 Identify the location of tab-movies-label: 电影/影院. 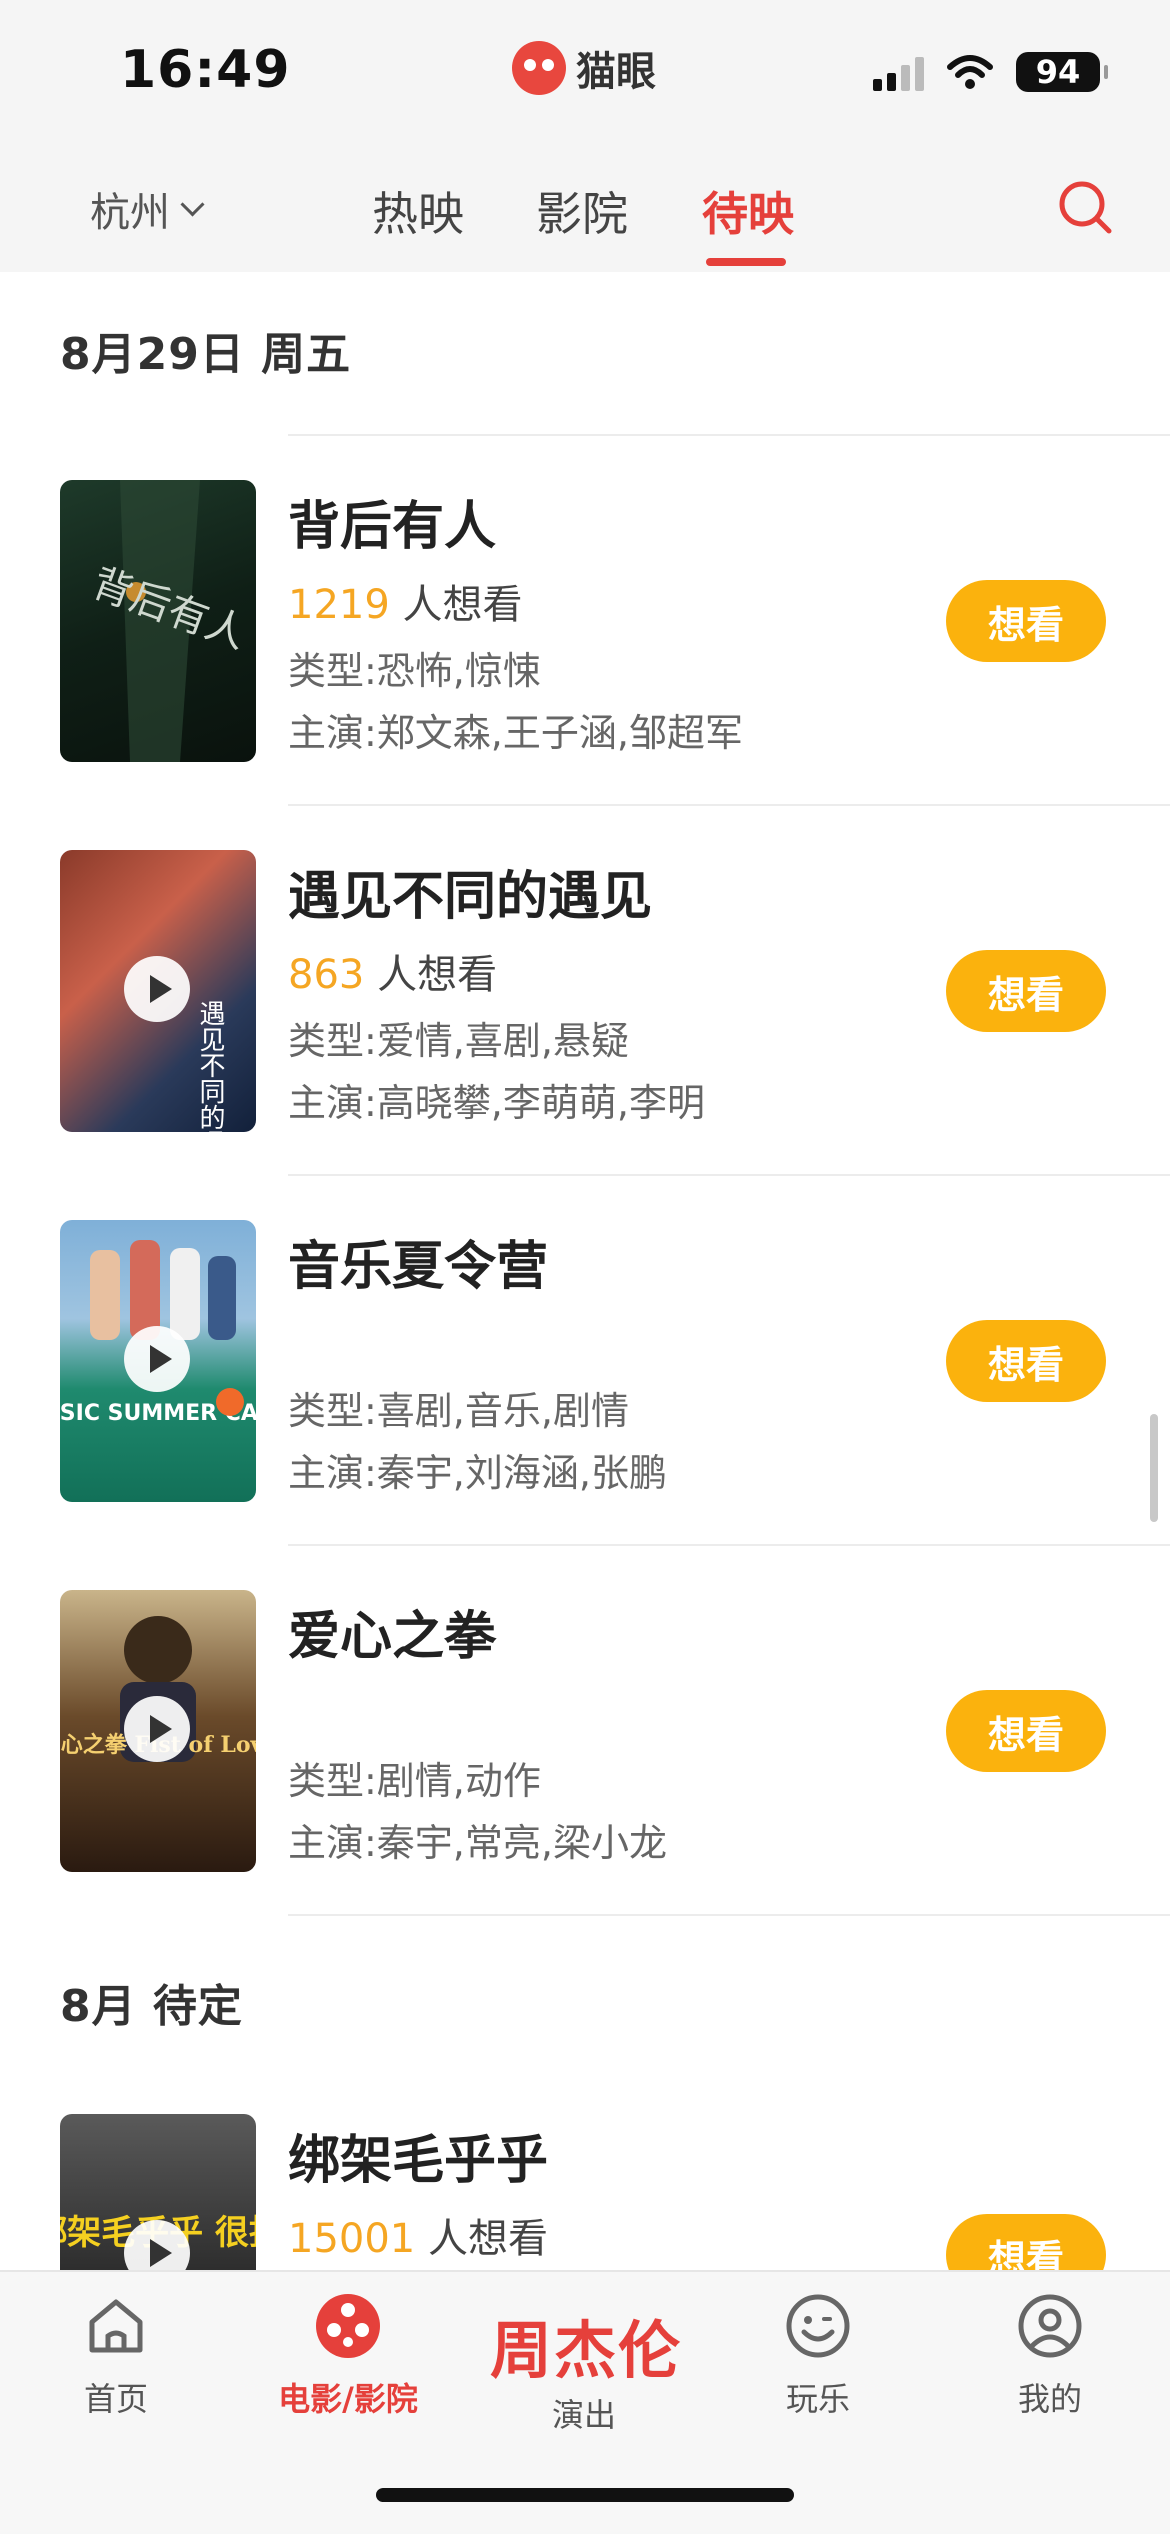
(348, 2399).